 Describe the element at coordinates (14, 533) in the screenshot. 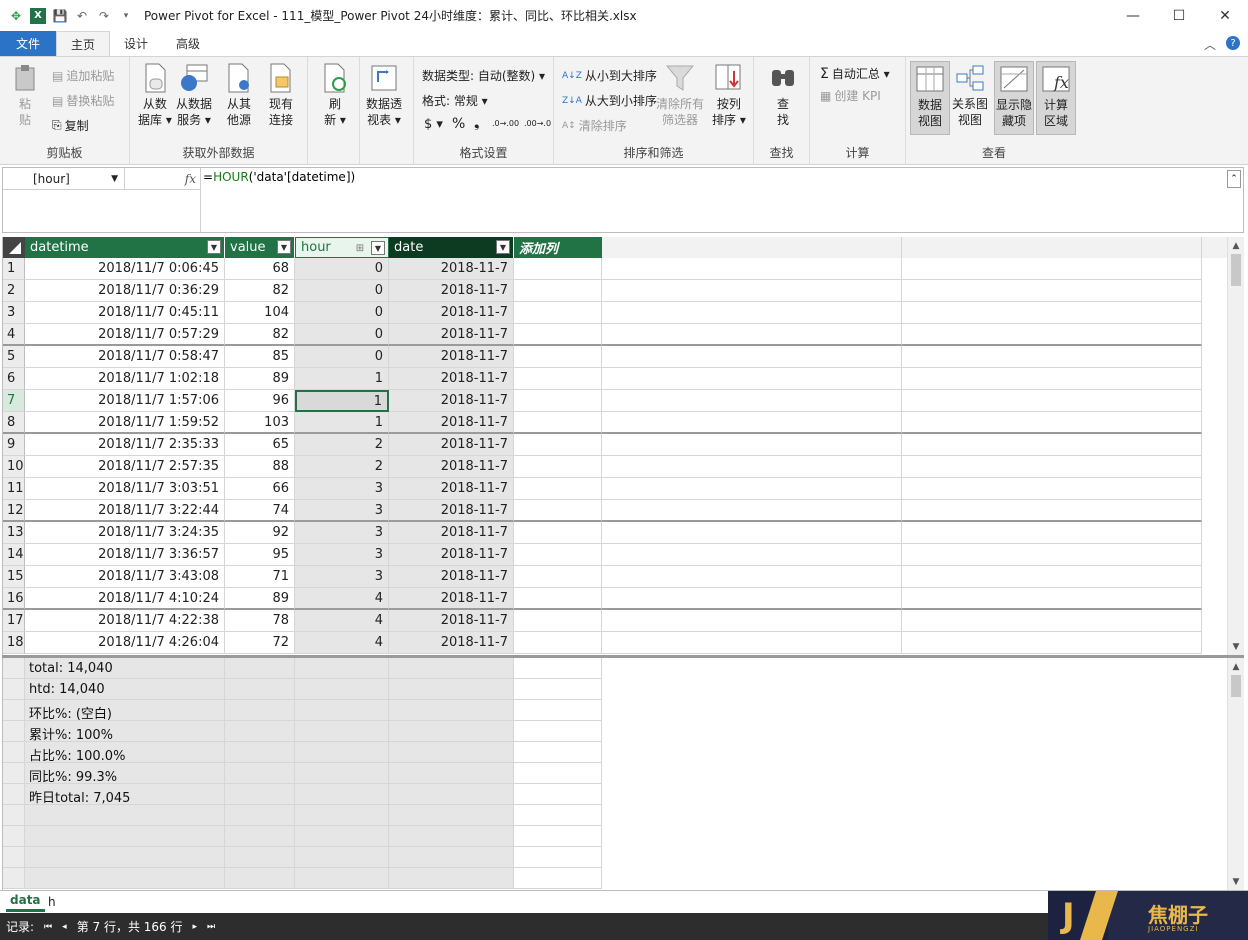

I see `row-number: 13` at that location.